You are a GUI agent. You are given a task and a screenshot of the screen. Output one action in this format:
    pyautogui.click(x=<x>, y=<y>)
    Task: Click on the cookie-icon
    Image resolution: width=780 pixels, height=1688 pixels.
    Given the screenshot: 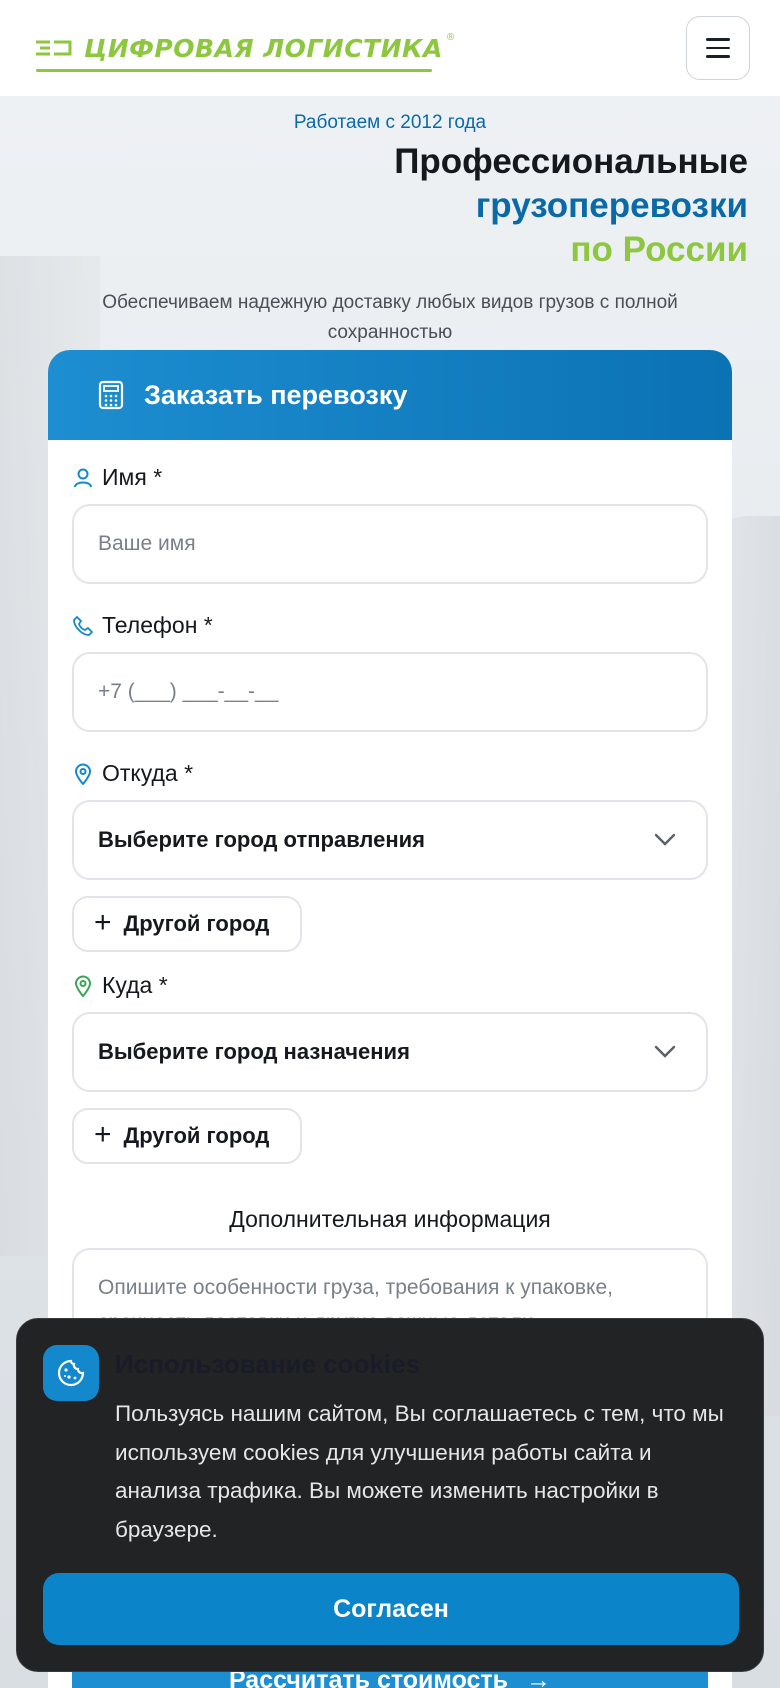 What is the action you would take?
    pyautogui.click(x=71, y=1373)
    